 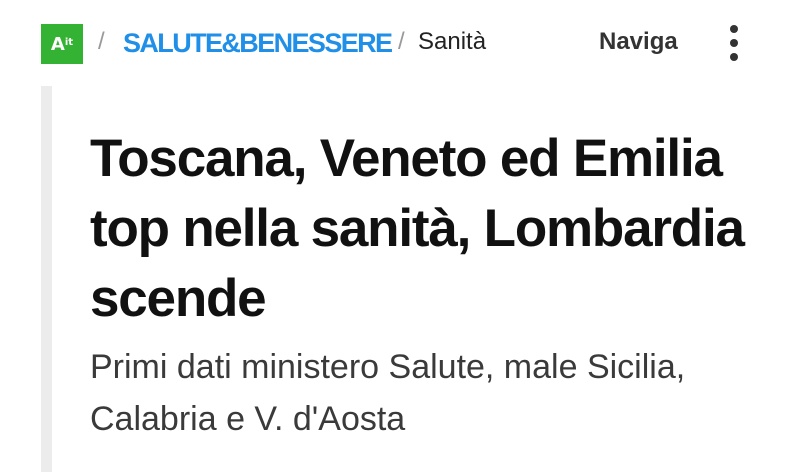 I want to click on logo-letter: A, so click(x=57, y=44).